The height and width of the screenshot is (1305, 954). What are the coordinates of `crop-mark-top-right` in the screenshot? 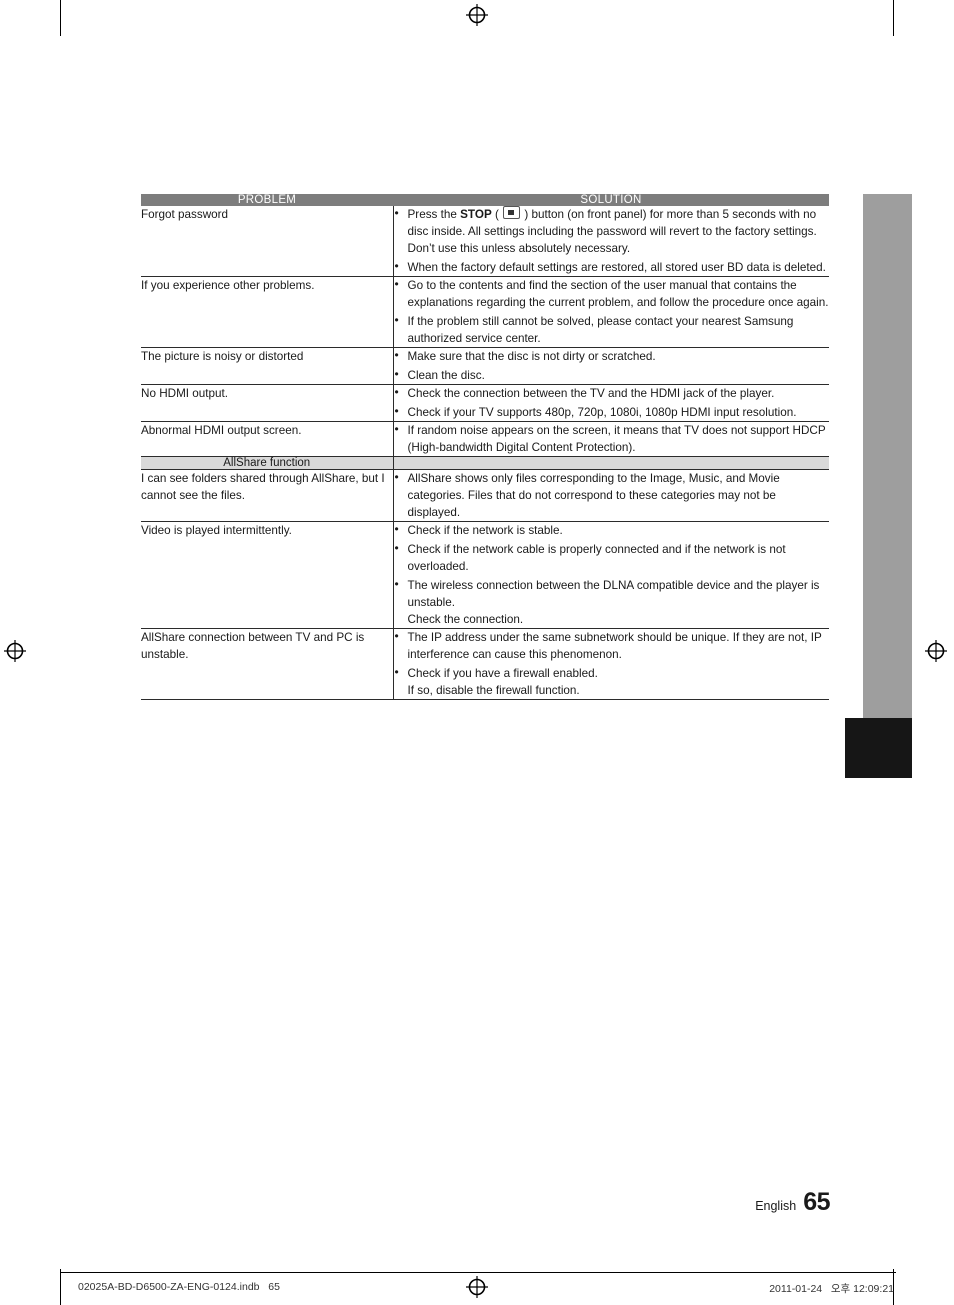 It's located at (893, 18).